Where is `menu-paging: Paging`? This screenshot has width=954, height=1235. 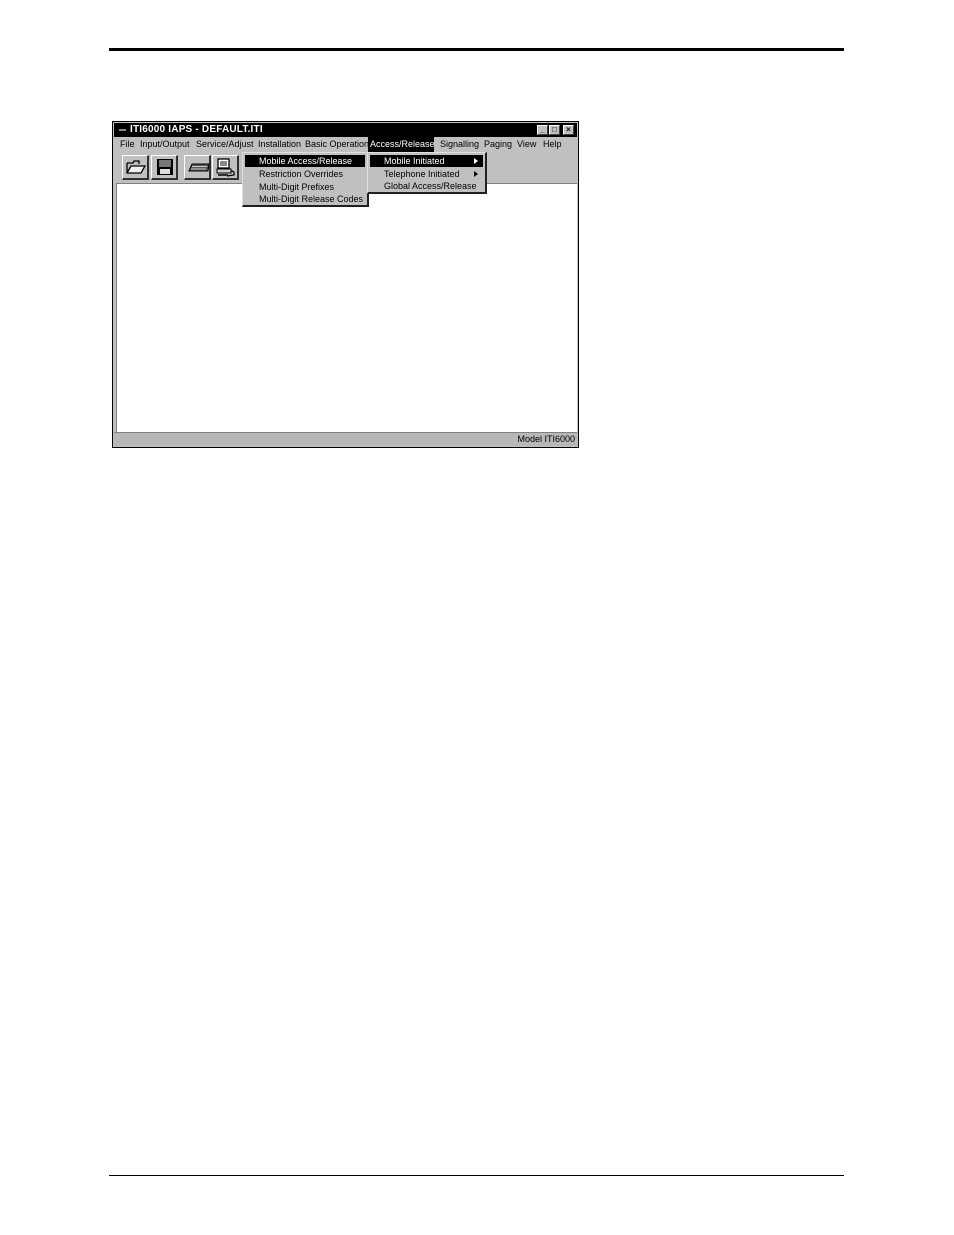
menu-paging: Paging is located at coordinates (498, 144).